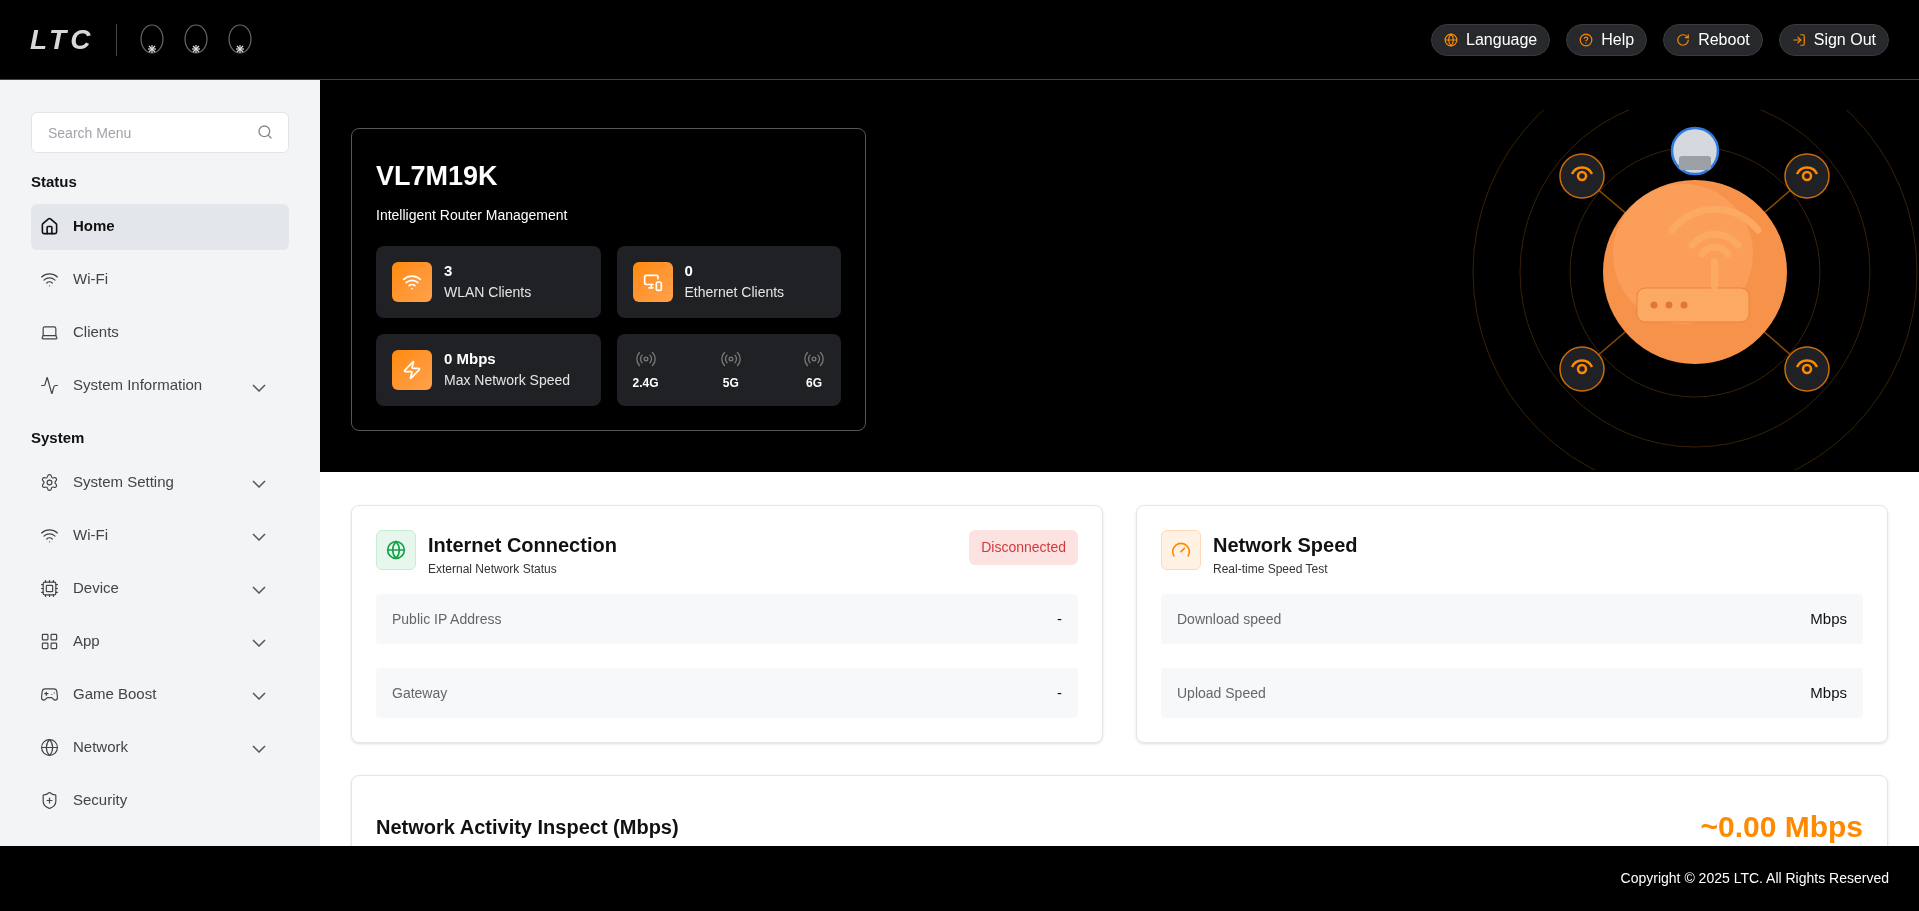 Image resolution: width=1919 pixels, height=911 pixels. What do you see at coordinates (689, 270) in the screenshot?
I see `stat-value: 0` at bounding box center [689, 270].